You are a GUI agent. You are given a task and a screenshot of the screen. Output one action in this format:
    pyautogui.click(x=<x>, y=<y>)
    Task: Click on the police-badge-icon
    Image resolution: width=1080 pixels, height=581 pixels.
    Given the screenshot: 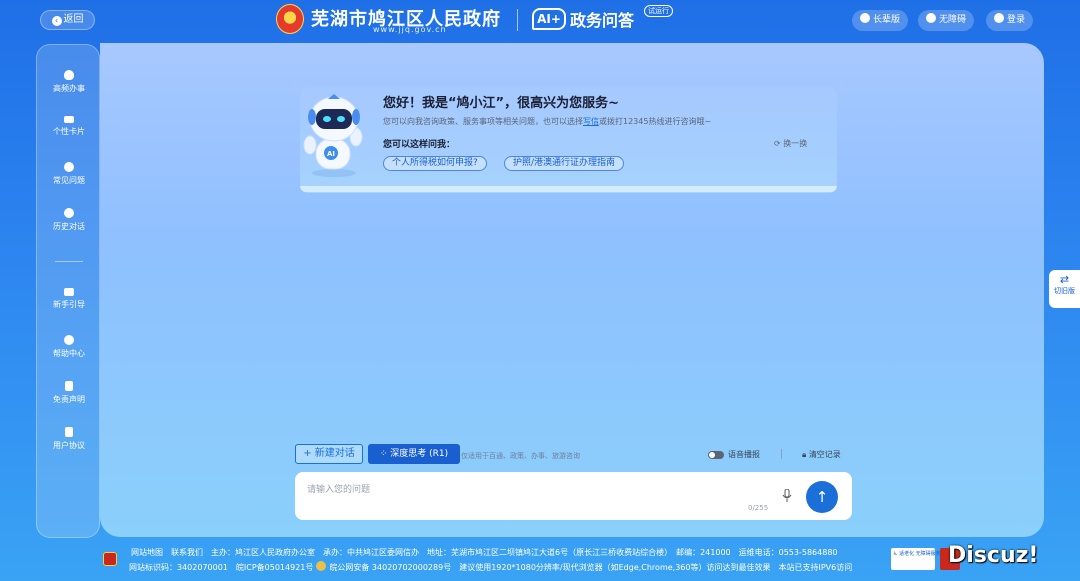 What is the action you would take?
    pyautogui.click(x=321, y=566)
    